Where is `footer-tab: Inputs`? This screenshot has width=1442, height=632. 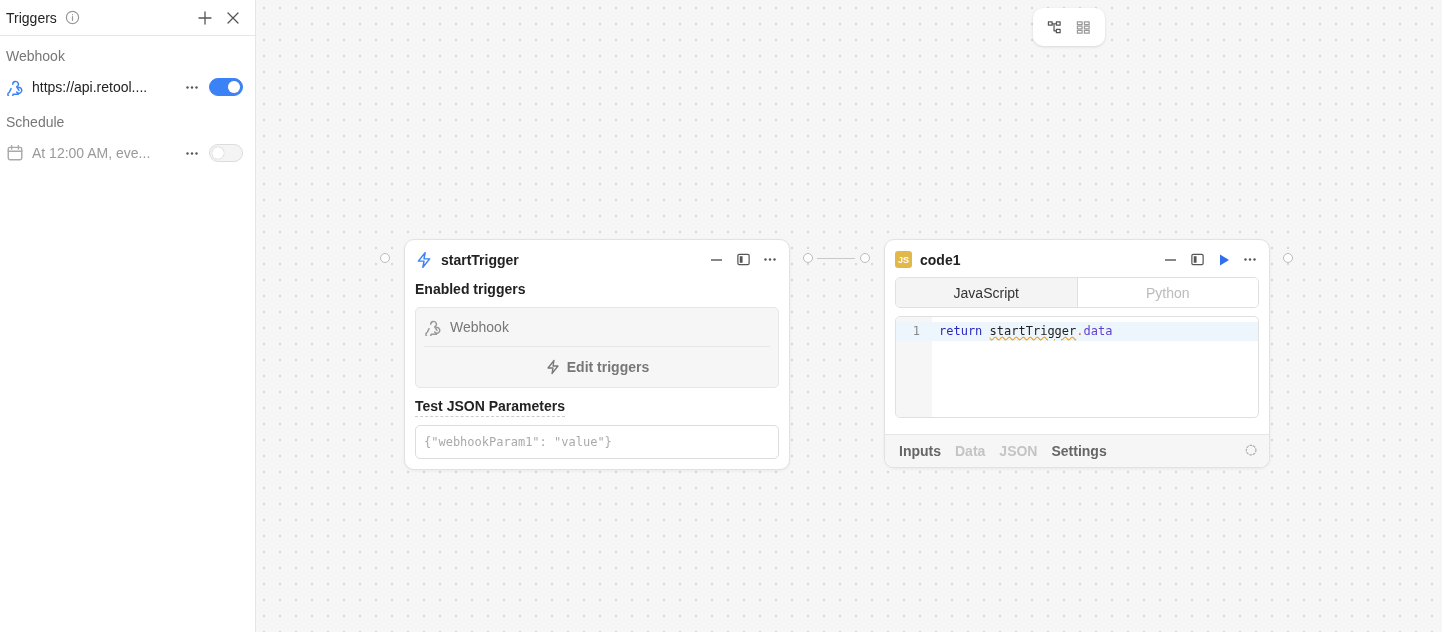 footer-tab: Inputs is located at coordinates (920, 451).